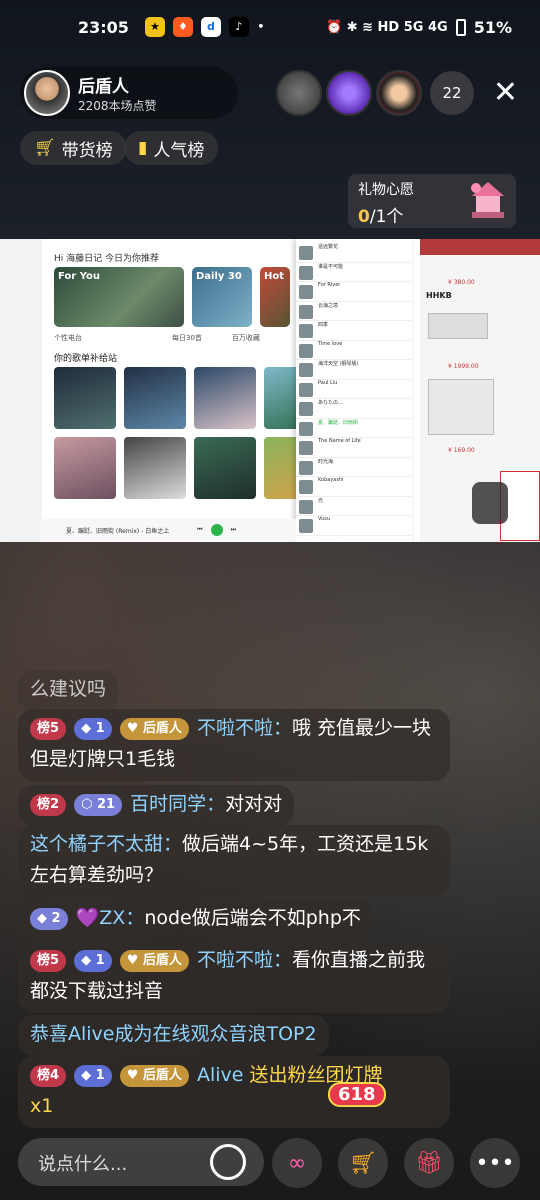  Describe the element at coordinates (252, 918) in the screenshot. I see `chat-body: node做后端会不如php不` at that location.